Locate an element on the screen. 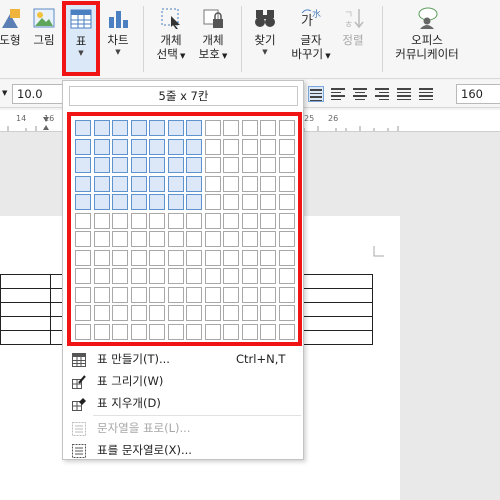 This screenshot has height=500, width=500. create-table-menu-item: 표 만들기(T)... Ctrl+N,T is located at coordinates (183, 359).